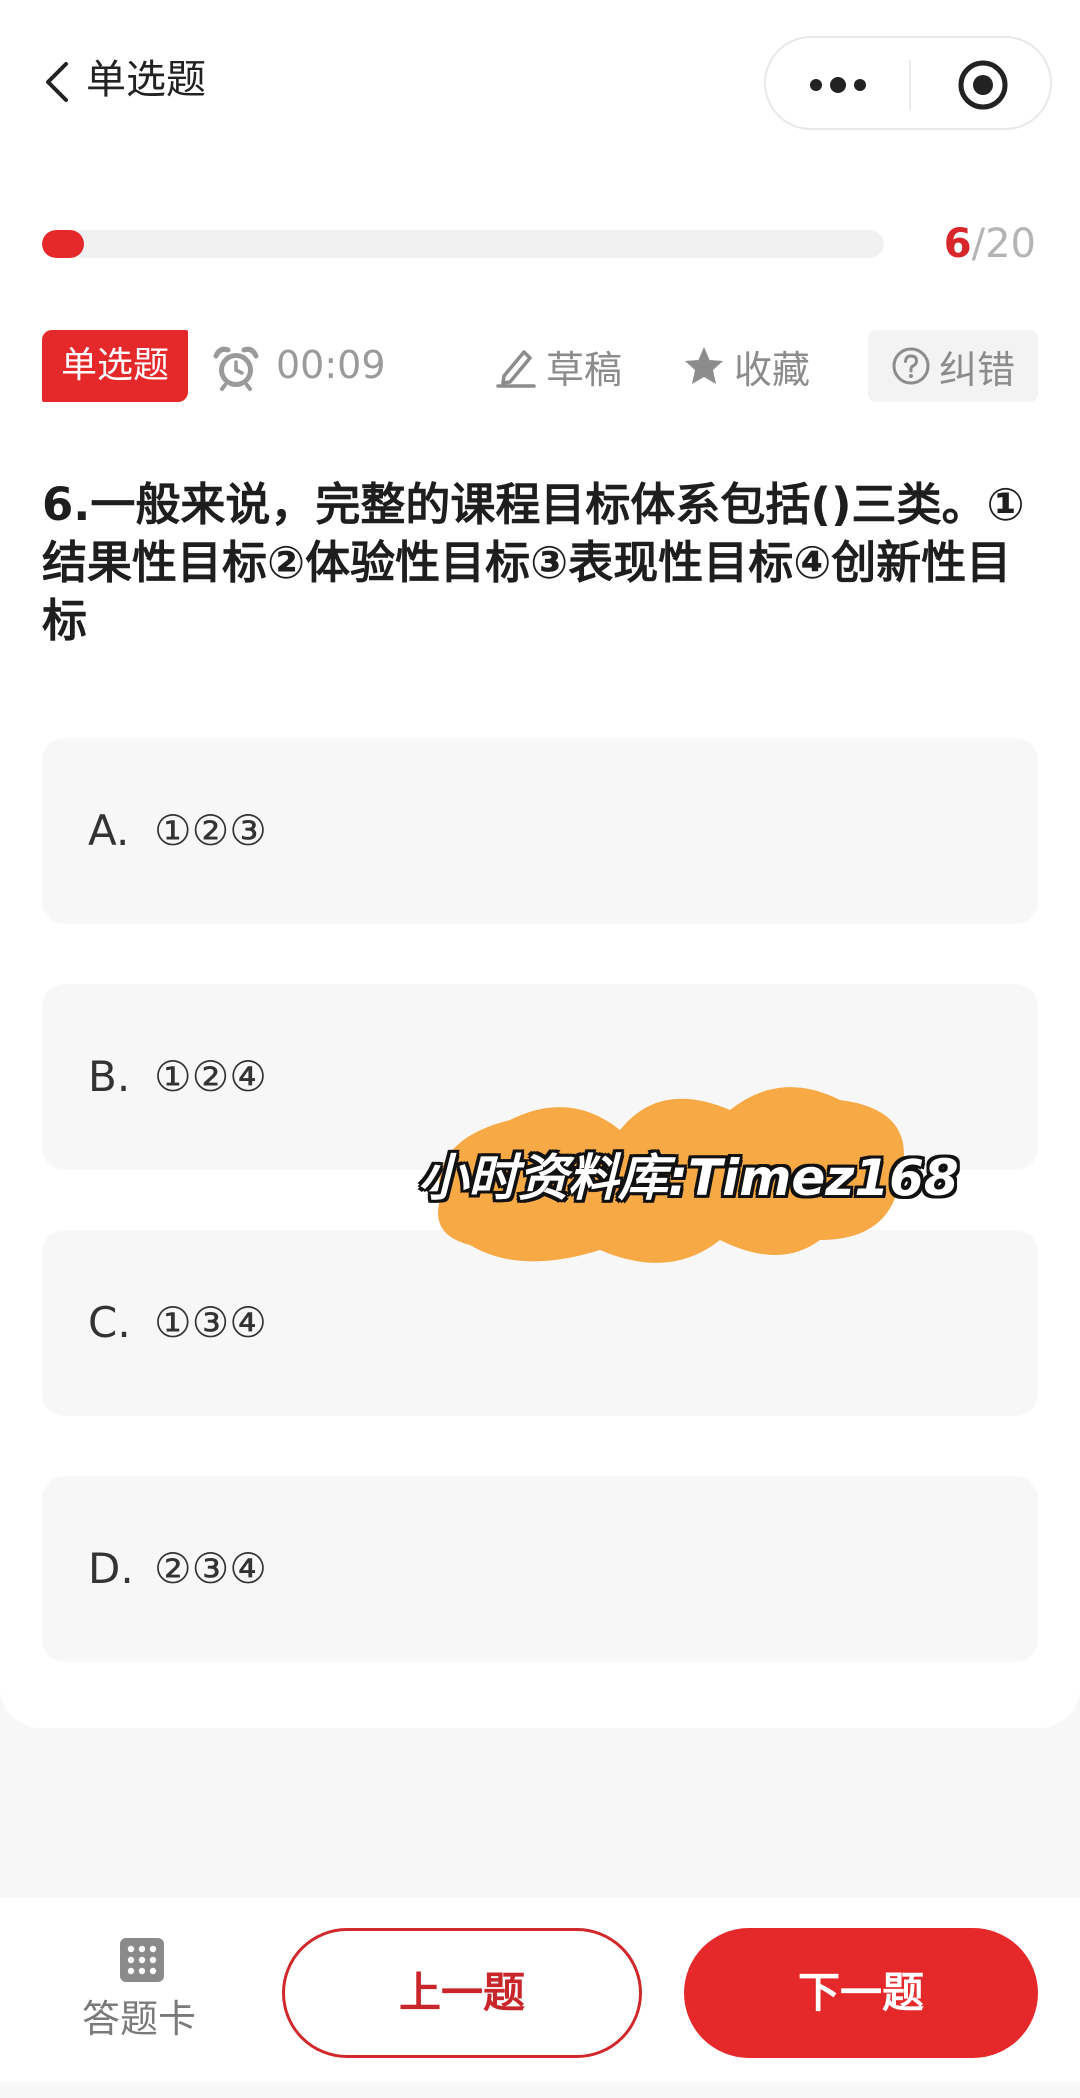 Image resolution: width=1080 pixels, height=2098 pixels. I want to click on previous-question-button: 上一题, so click(462, 1993).